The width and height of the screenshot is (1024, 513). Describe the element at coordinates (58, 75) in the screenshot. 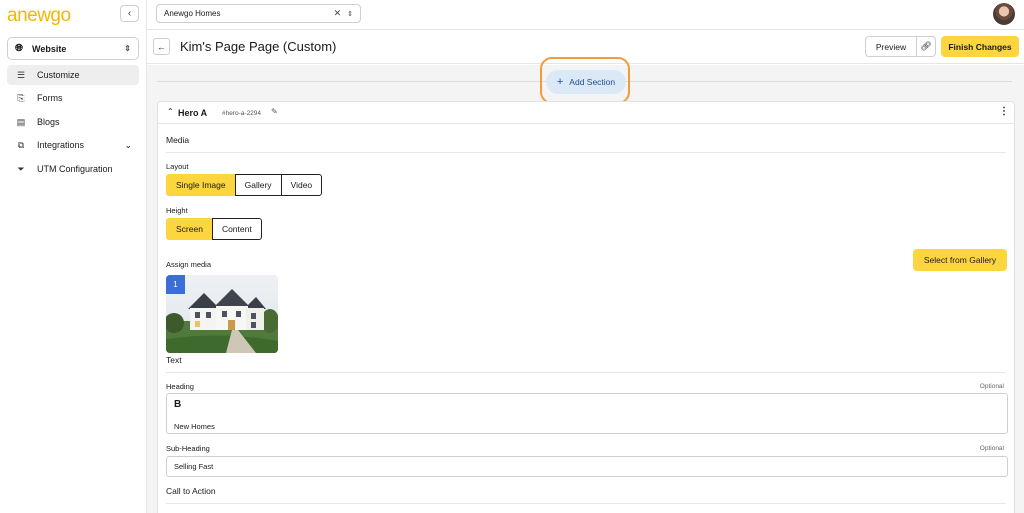

I see `sidebar-item-label: Customize` at that location.